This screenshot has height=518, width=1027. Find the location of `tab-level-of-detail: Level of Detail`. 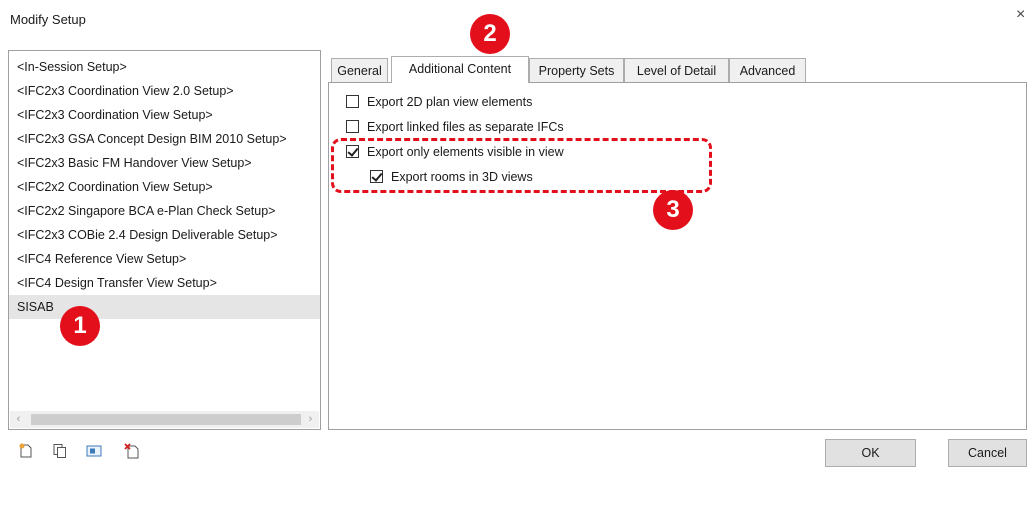

tab-level-of-detail: Level of Detail is located at coordinates (676, 70).